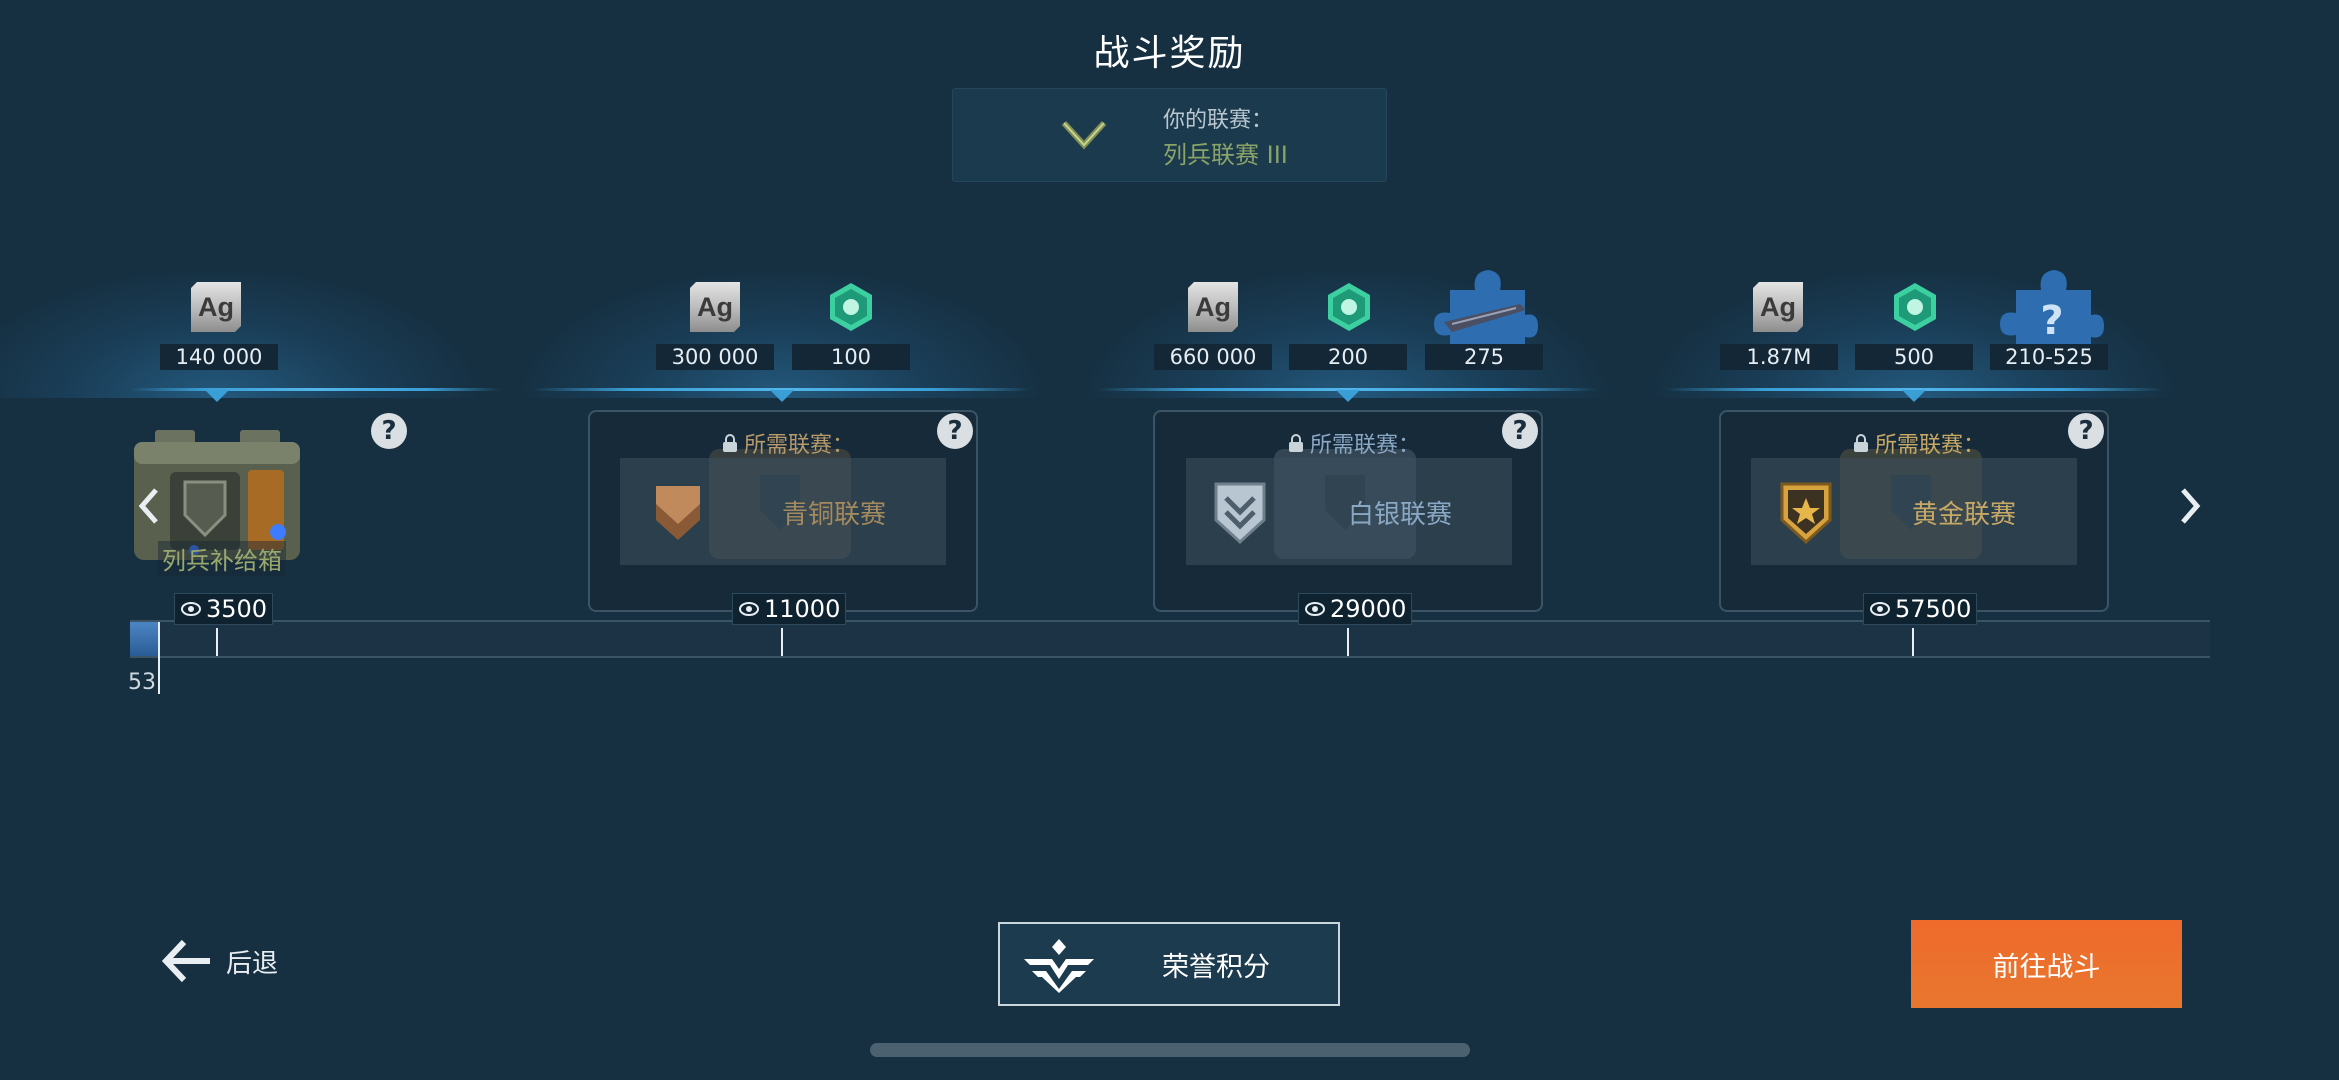 The width and height of the screenshot is (2339, 1080). Describe the element at coordinates (799, 445) in the screenshot. I see `tier-2-required-label-text: 所需联赛：` at that location.